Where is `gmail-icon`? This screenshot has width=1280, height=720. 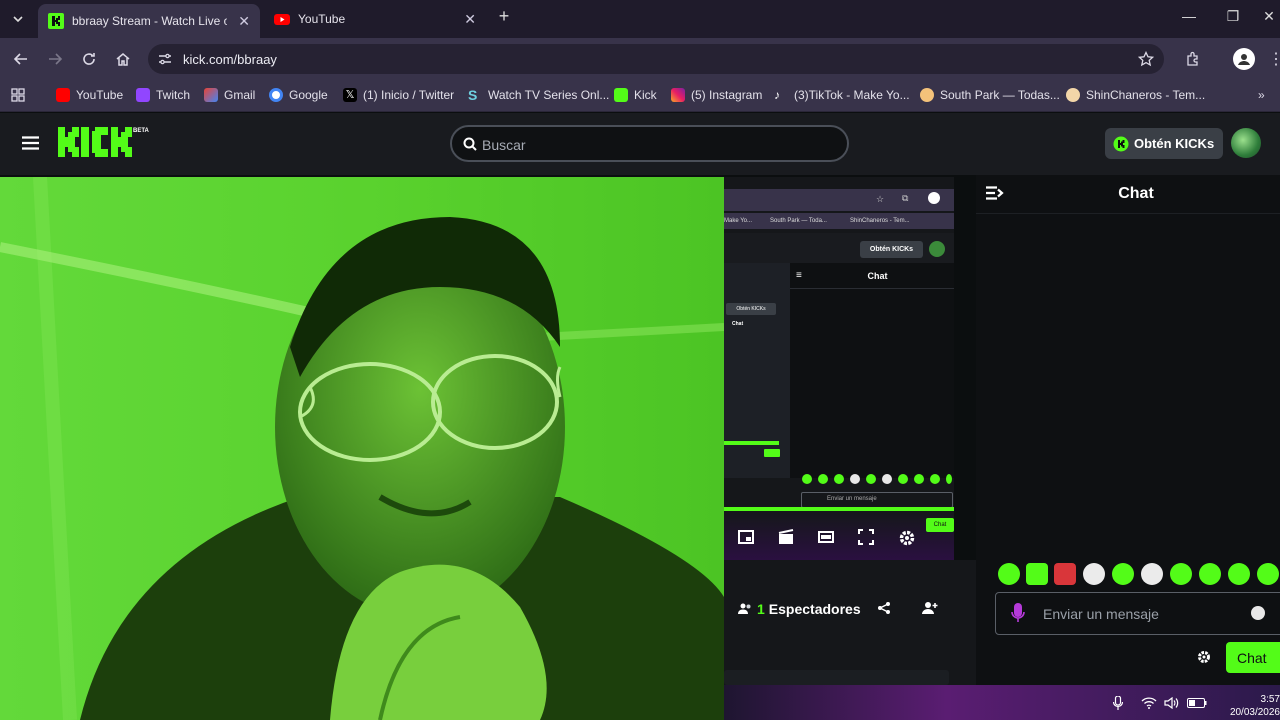 gmail-icon is located at coordinates (211, 95).